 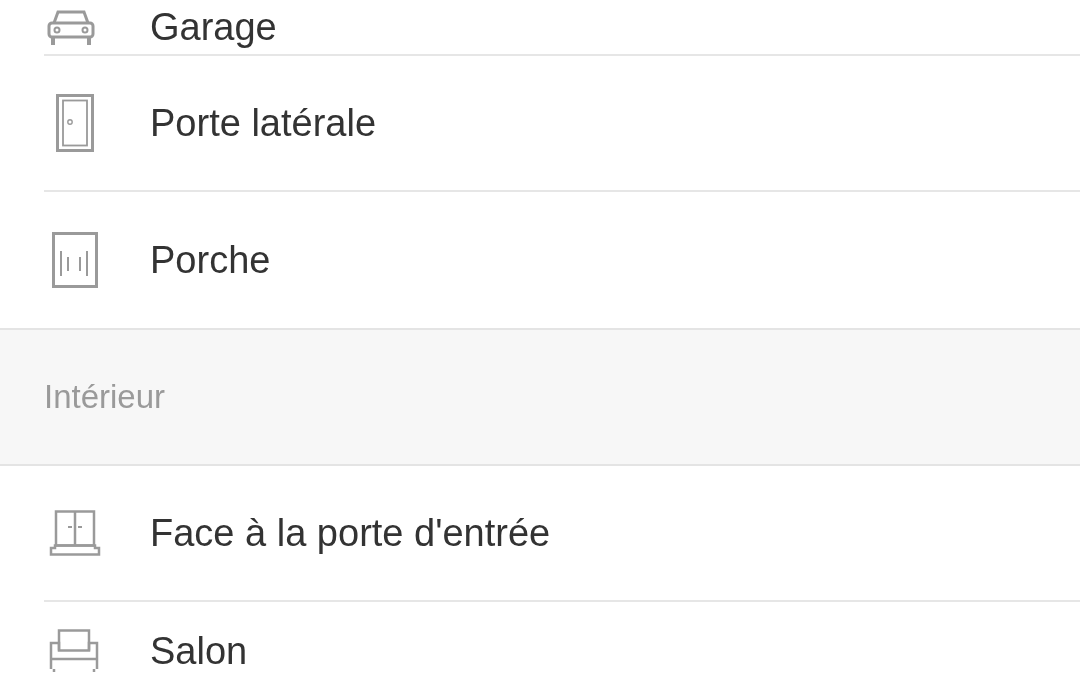 What do you see at coordinates (75, 260) in the screenshot?
I see `panel-icon` at bounding box center [75, 260].